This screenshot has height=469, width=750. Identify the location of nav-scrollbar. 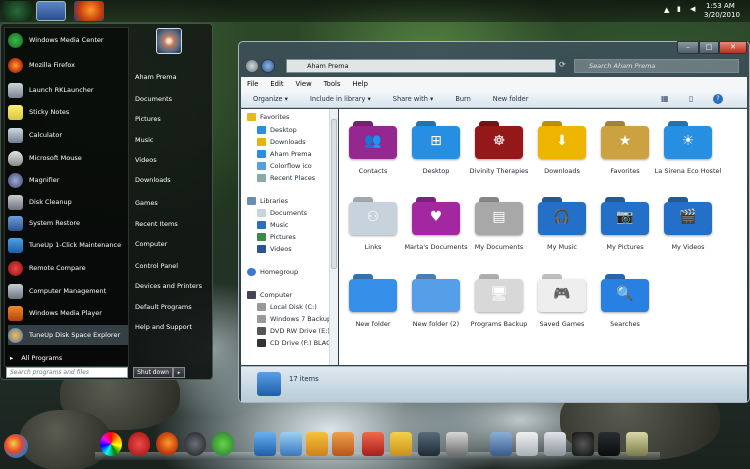
(333, 237).